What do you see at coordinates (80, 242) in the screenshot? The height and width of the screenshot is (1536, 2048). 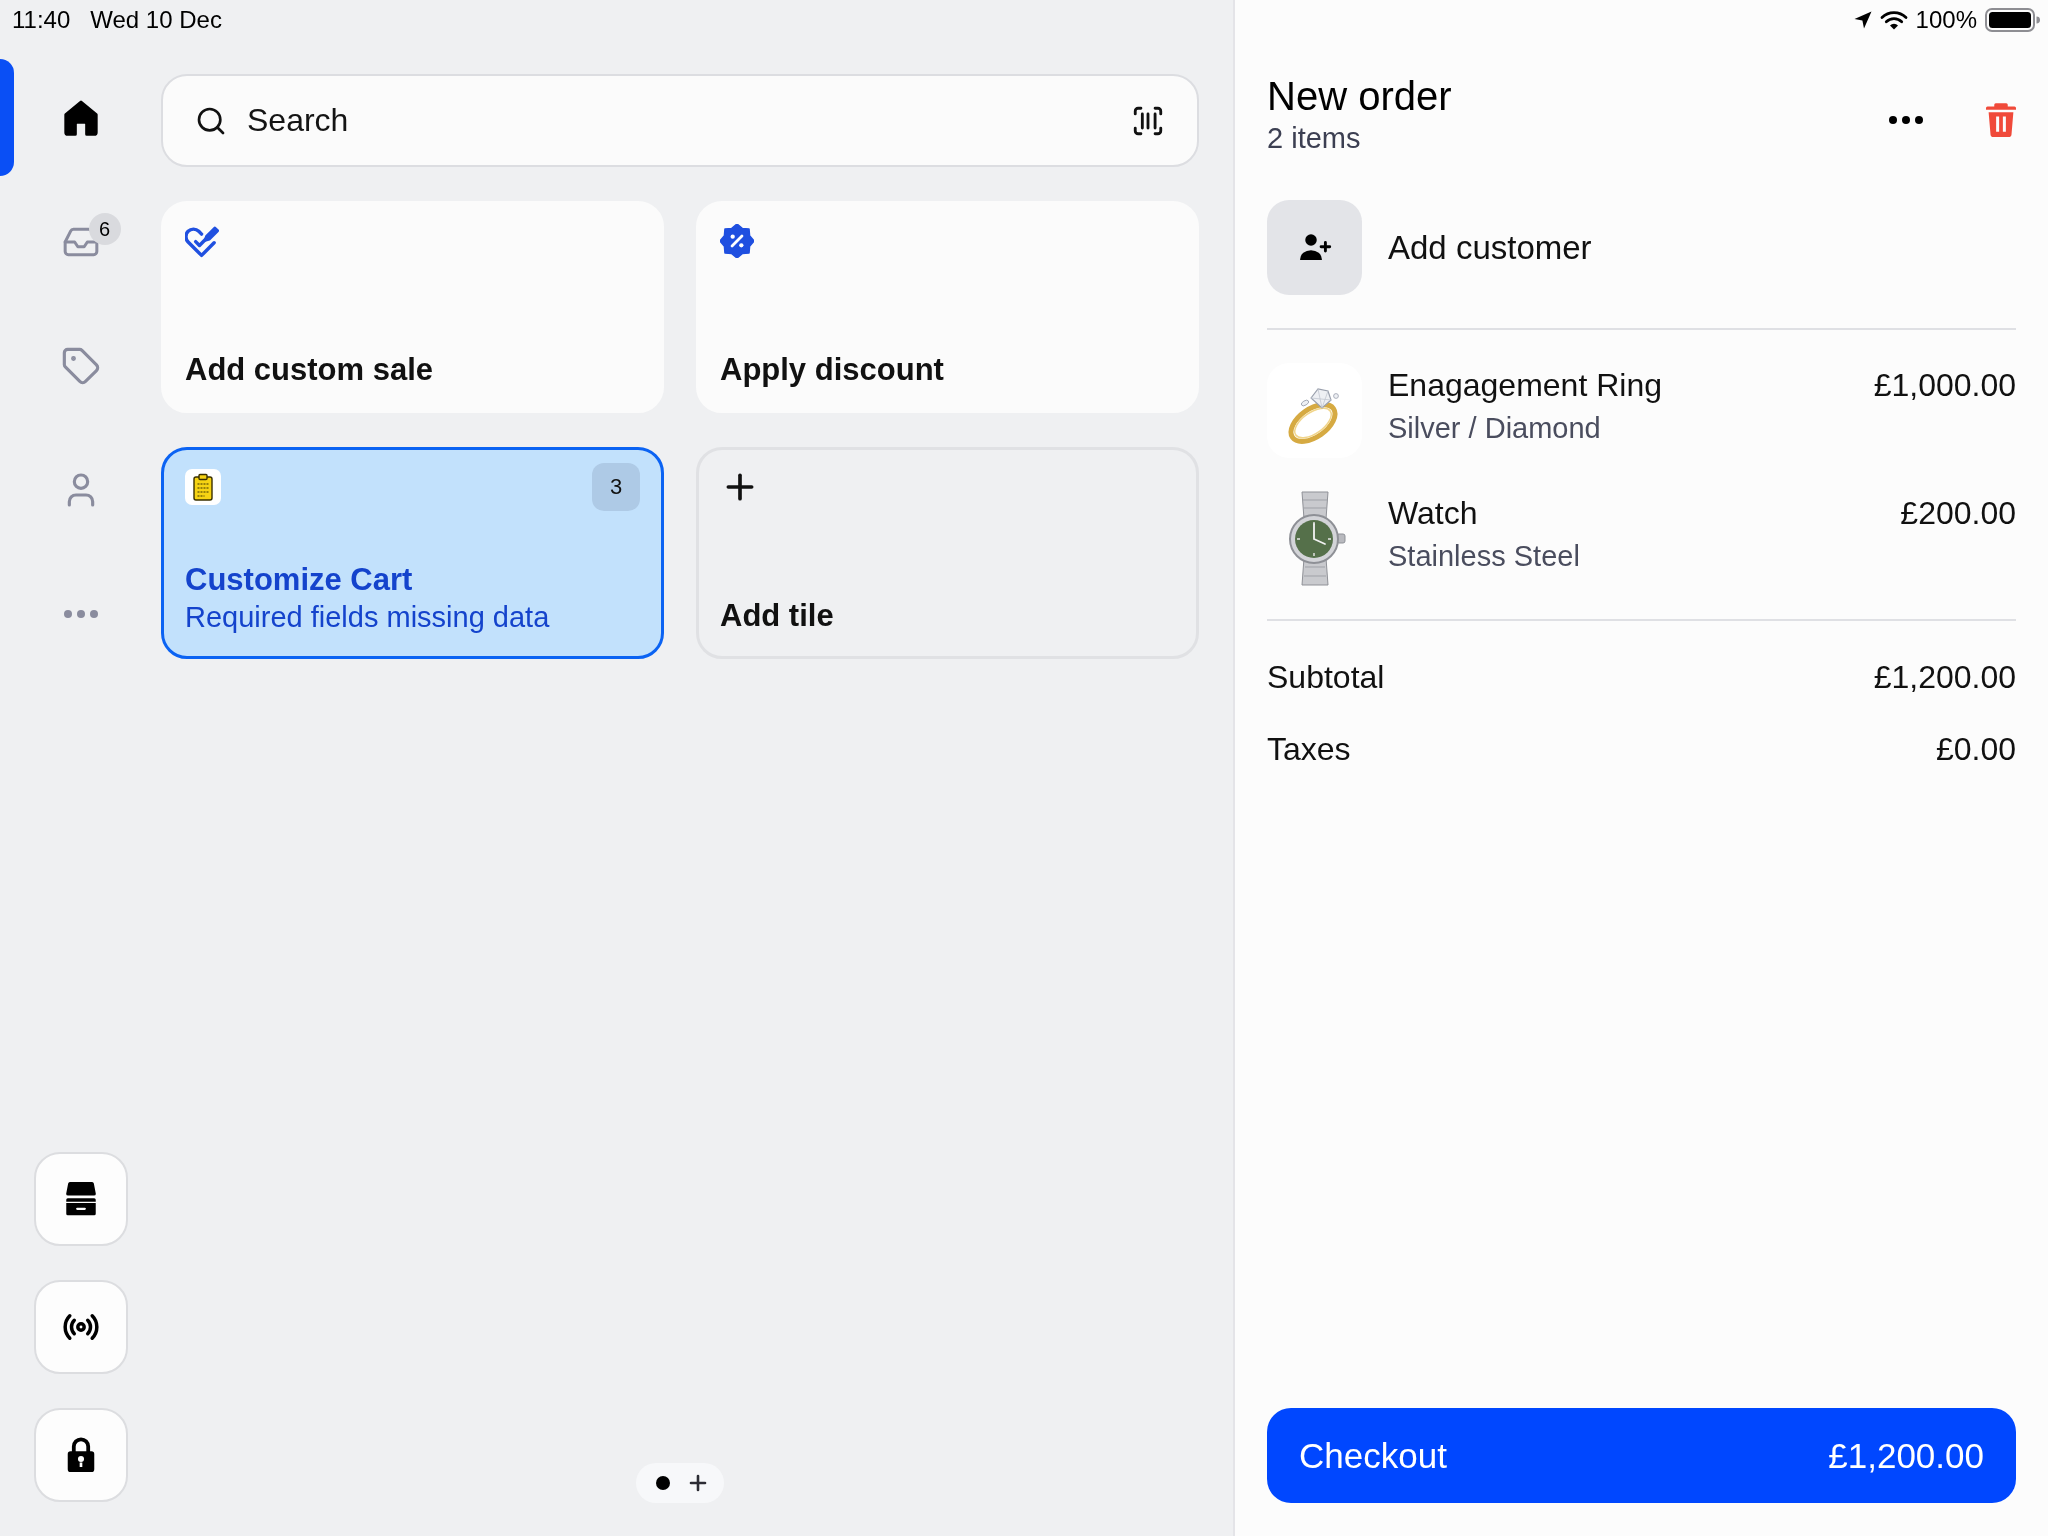 I see `sidebar-tab: 6` at bounding box center [80, 242].